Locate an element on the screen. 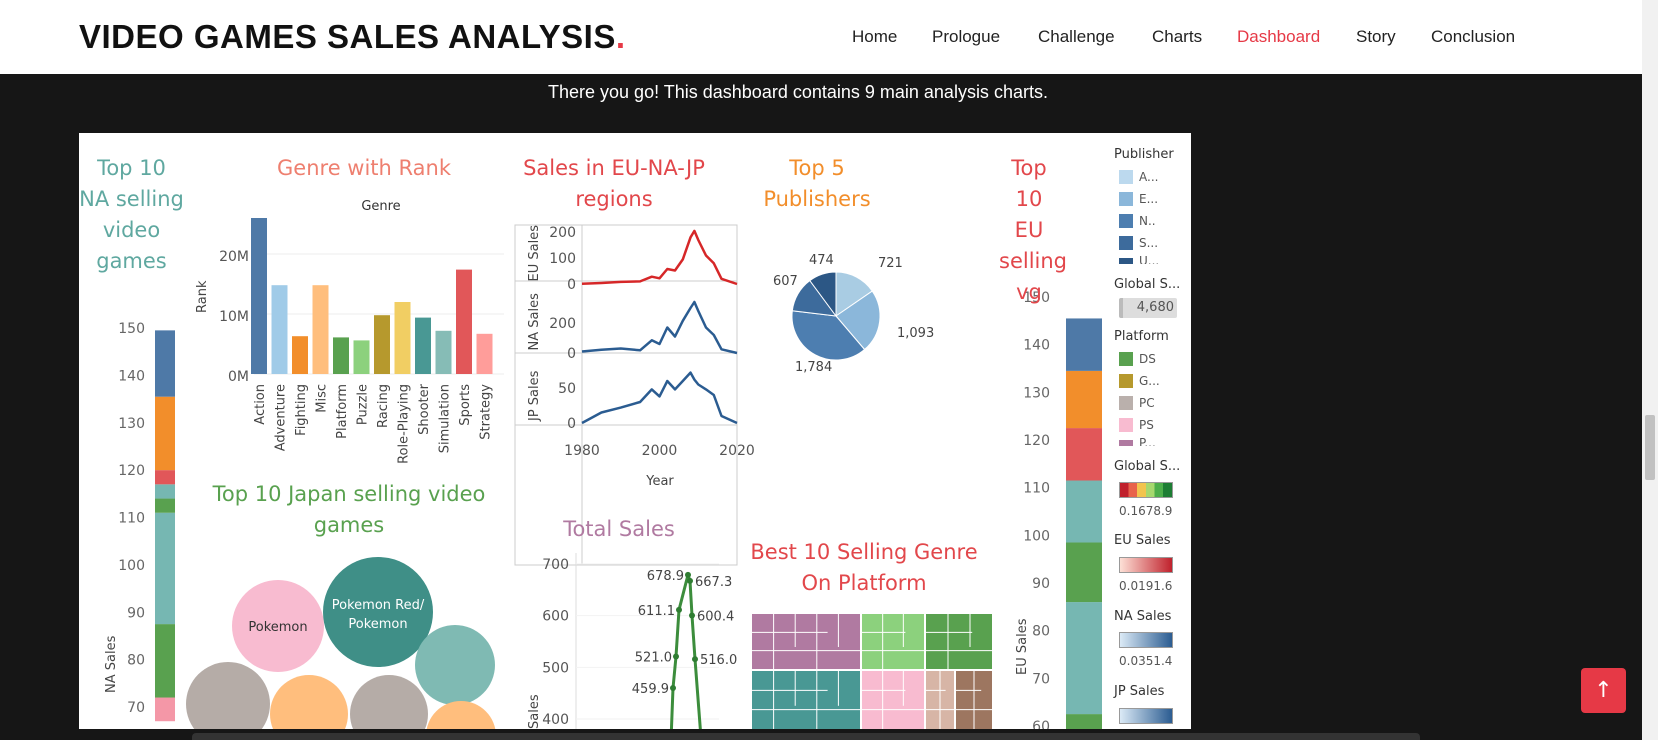 Image resolution: width=1658 pixels, height=740 pixels. title-total-sales: Total Sales is located at coordinates (619, 529).